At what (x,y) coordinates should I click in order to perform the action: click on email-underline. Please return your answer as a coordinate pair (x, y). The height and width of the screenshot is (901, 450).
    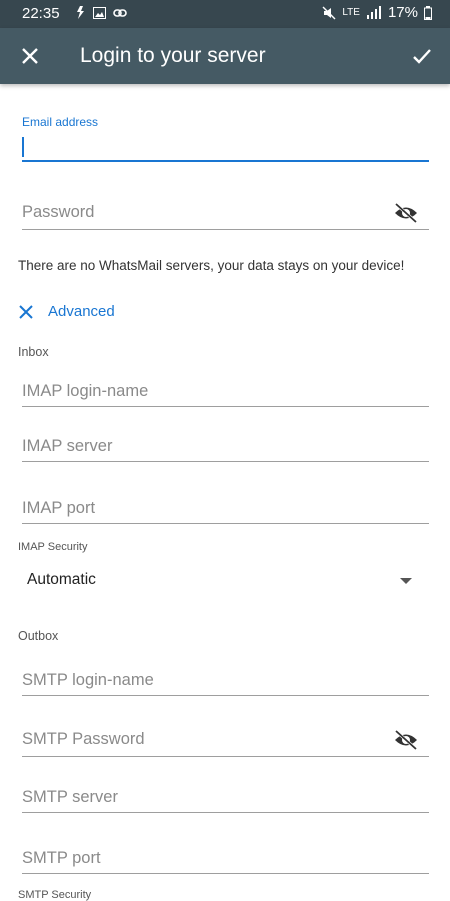
    Looking at the image, I should click on (225, 161).